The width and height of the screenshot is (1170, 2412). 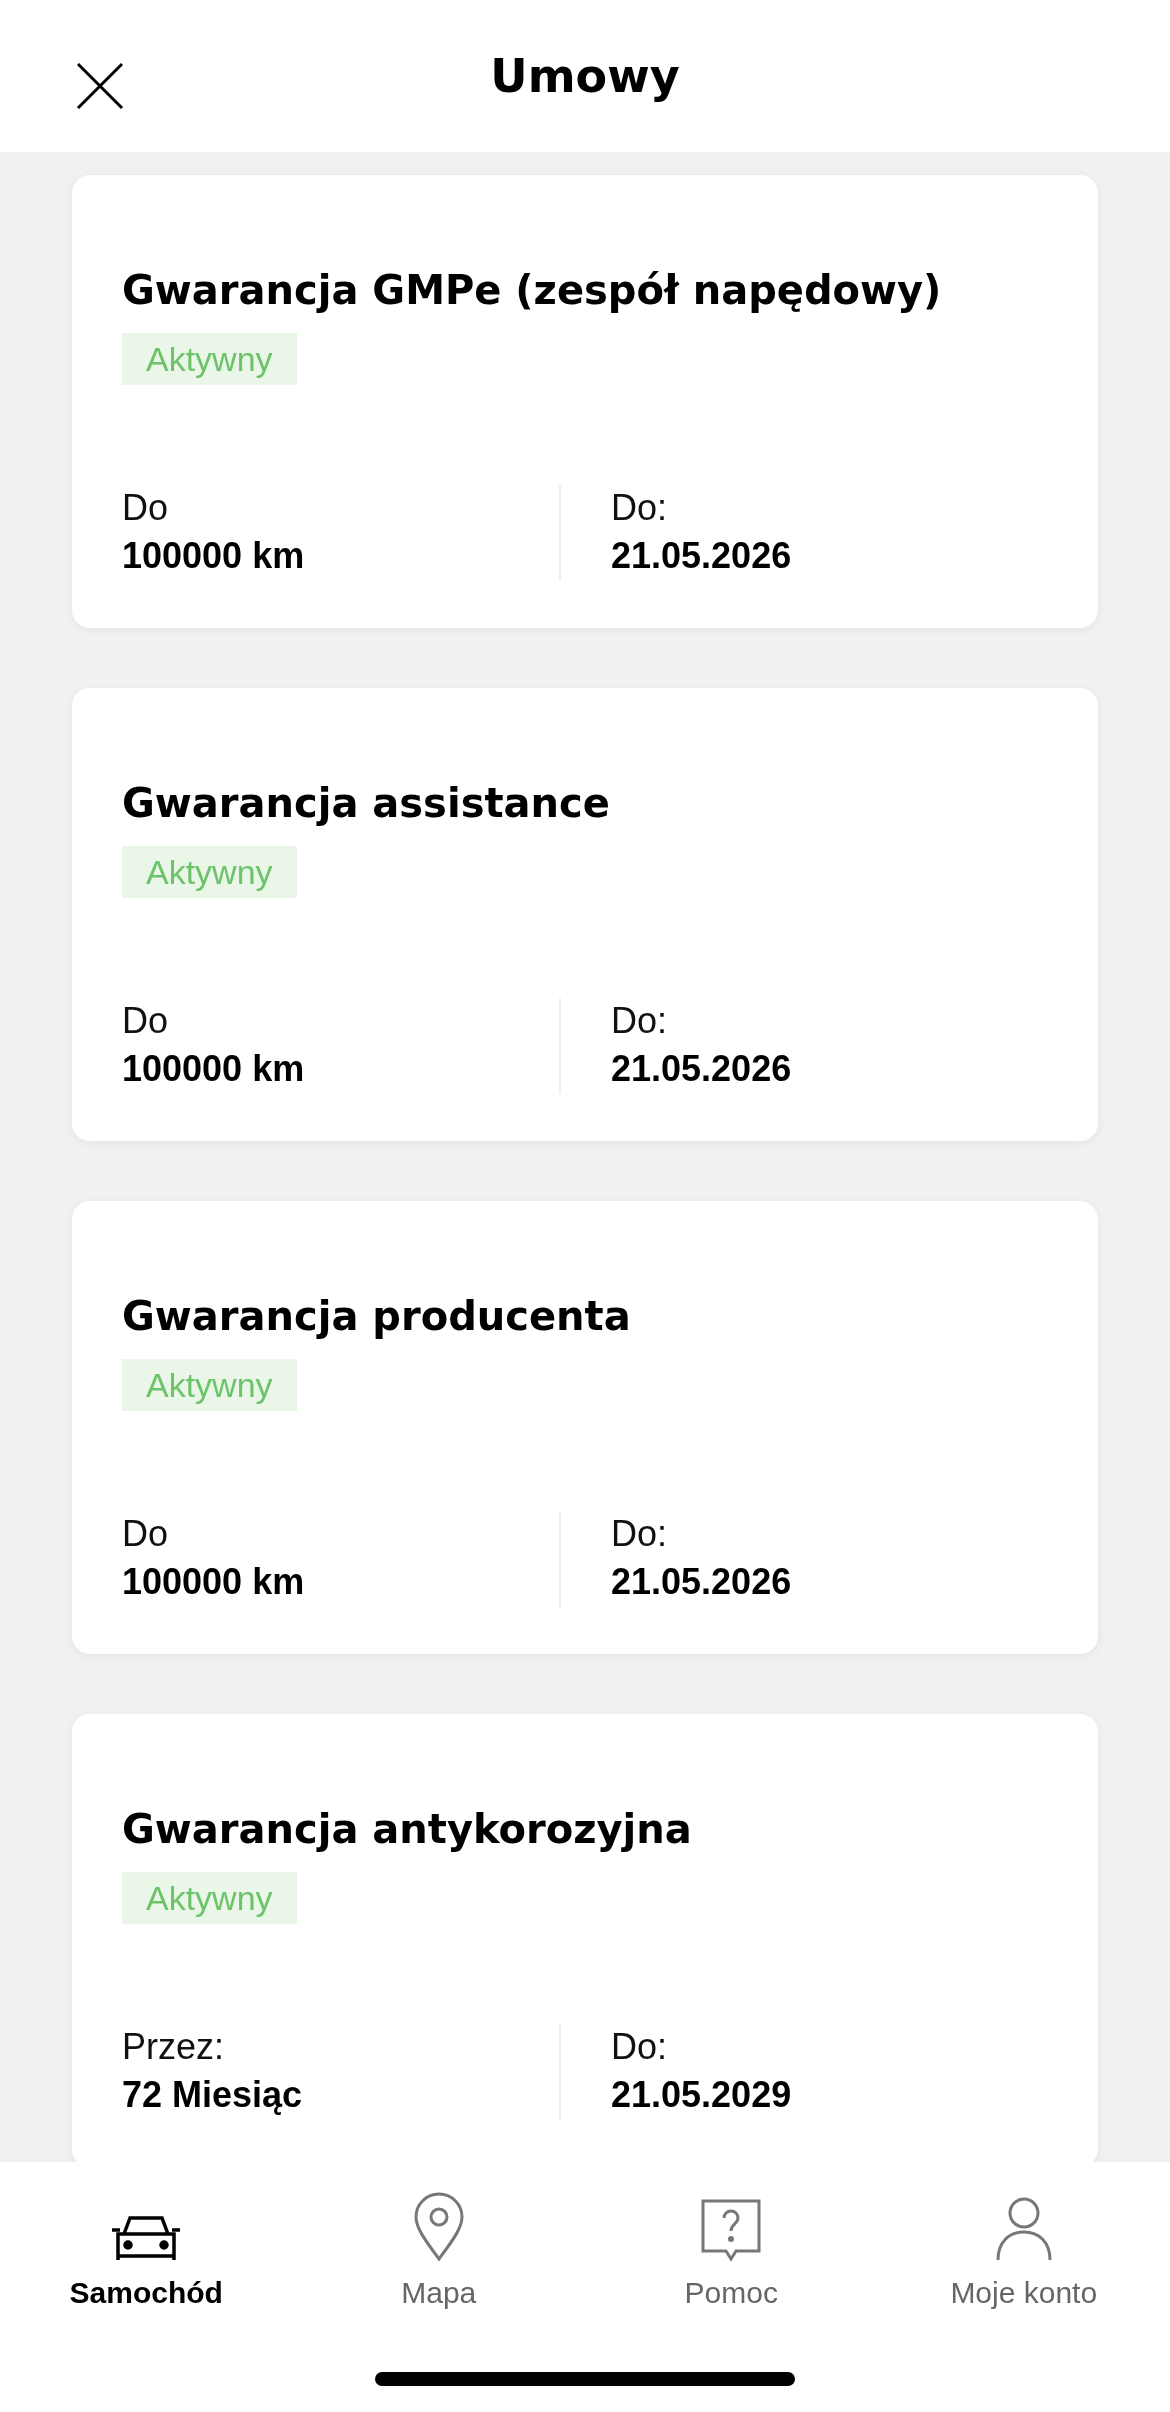 I want to click on nav-tab: Pomoc, so click(x=731, y=2250).